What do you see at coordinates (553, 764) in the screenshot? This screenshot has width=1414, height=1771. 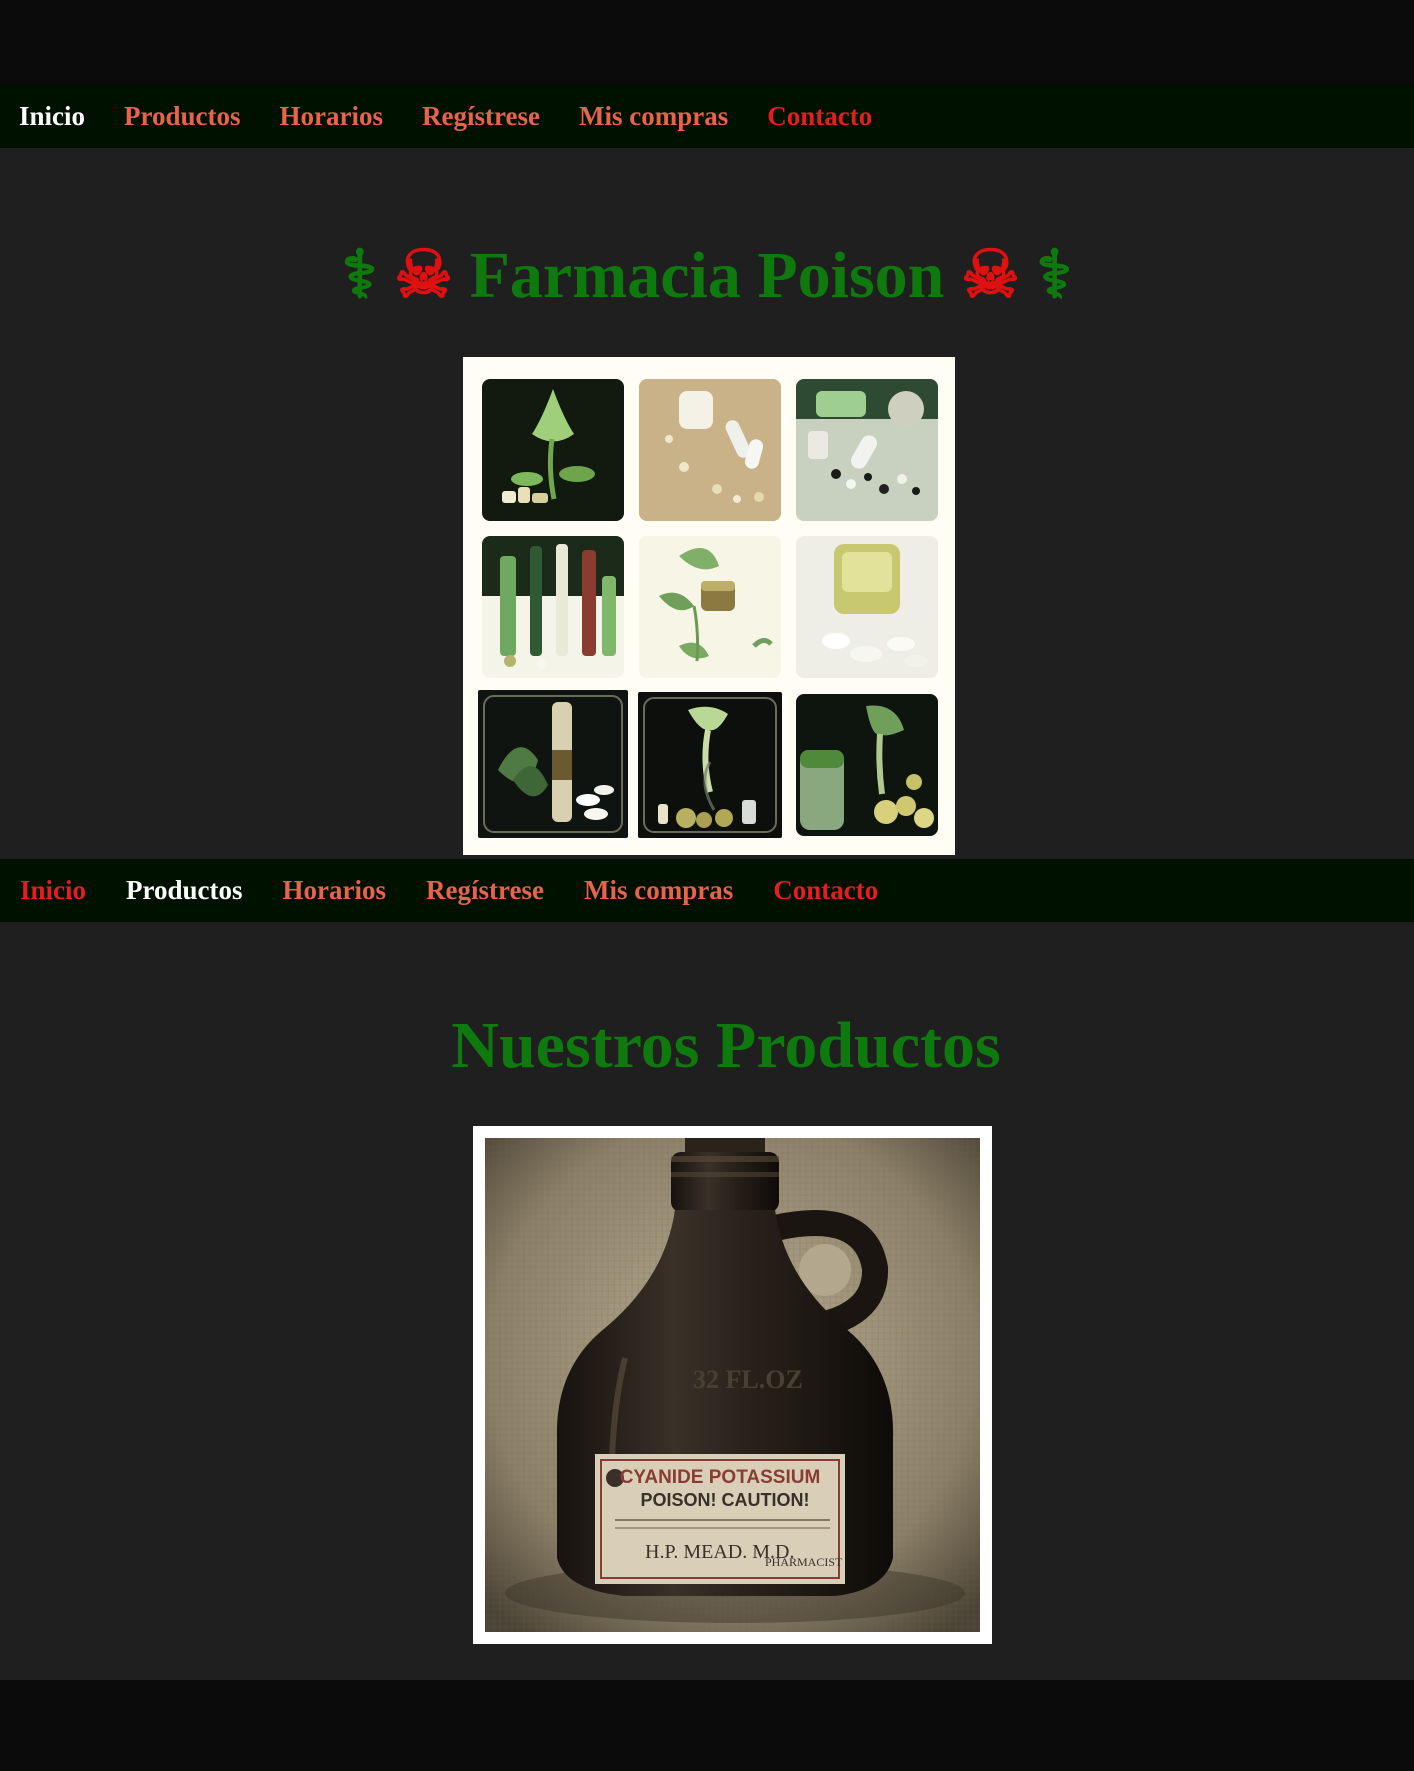 I see `collage-tile-dark-bottle` at bounding box center [553, 764].